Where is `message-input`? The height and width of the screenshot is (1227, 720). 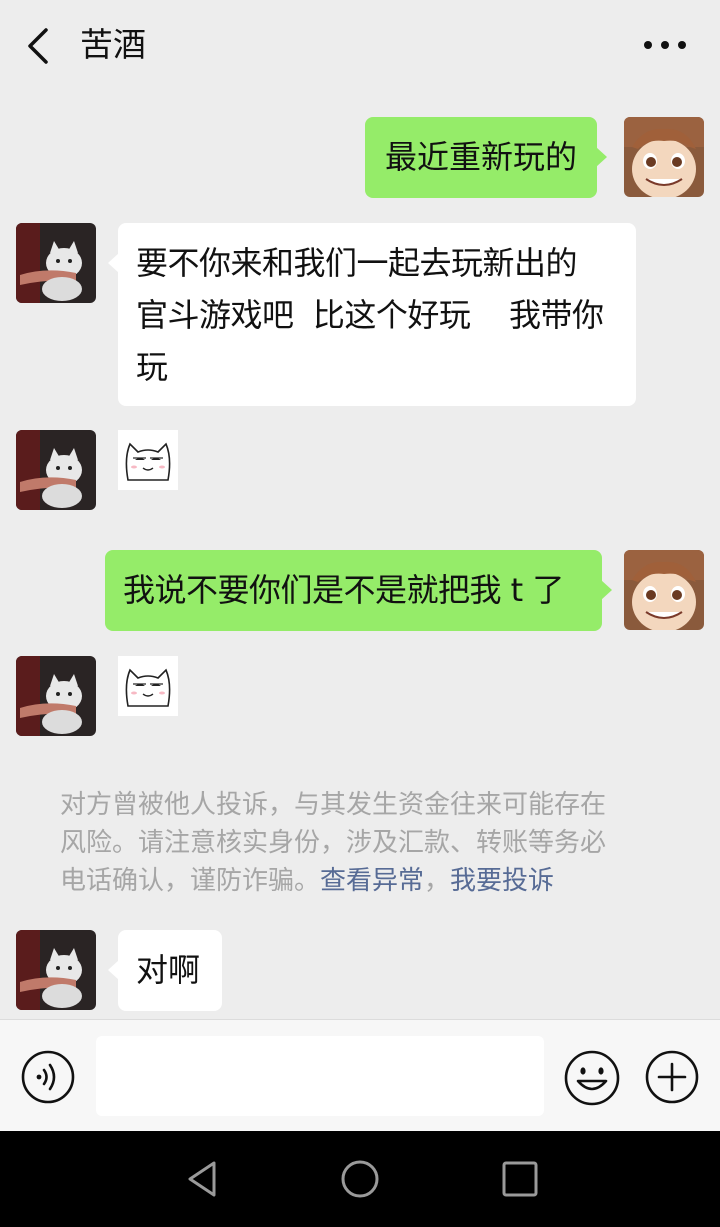
message-input is located at coordinates (320, 1076).